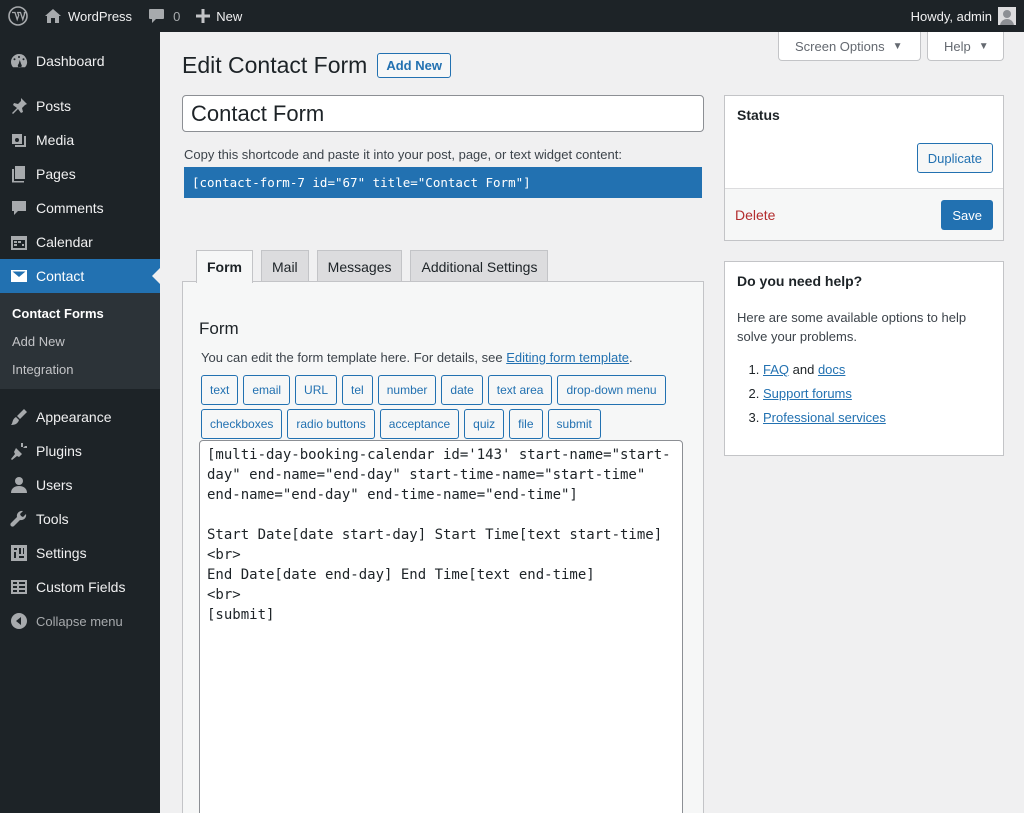 This screenshot has height=813, width=1024. I want to click on sidebar-item-comments: Comments, so click(80, 208).